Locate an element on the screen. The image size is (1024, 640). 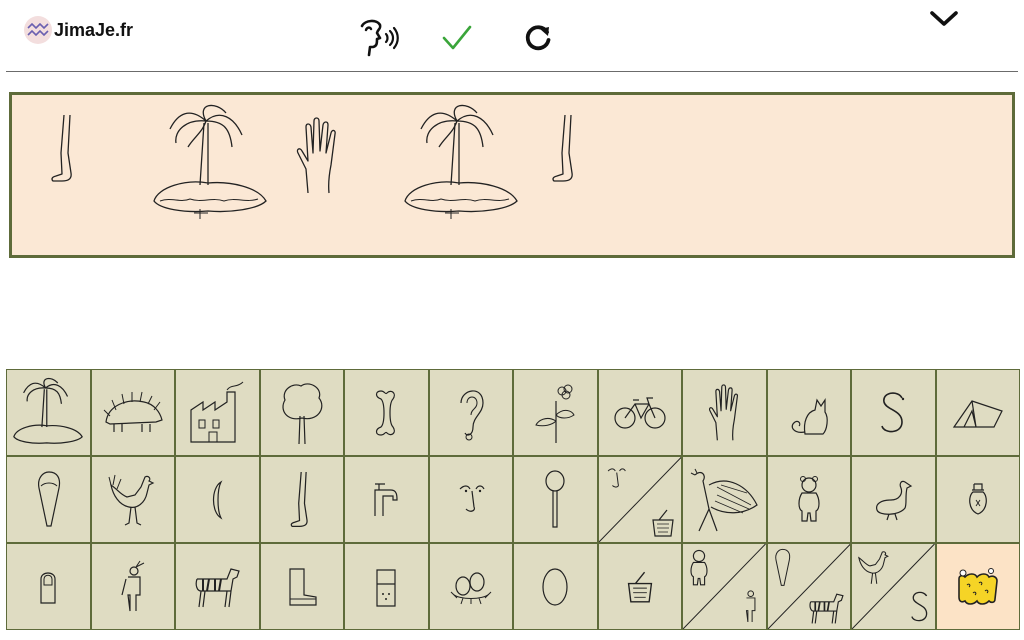
key-pot is located at coordinates (639, 586).